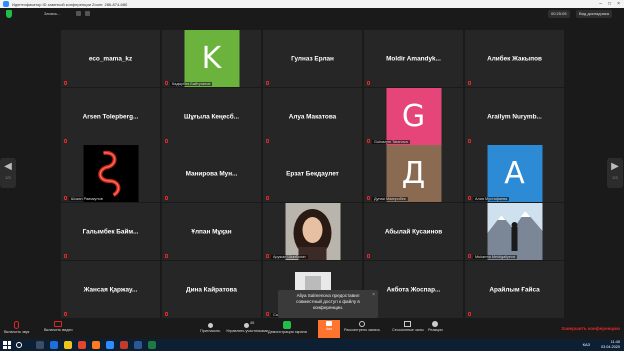  I want to click on breakout-rooms-button: Сессионные залы, so click(408, 326).